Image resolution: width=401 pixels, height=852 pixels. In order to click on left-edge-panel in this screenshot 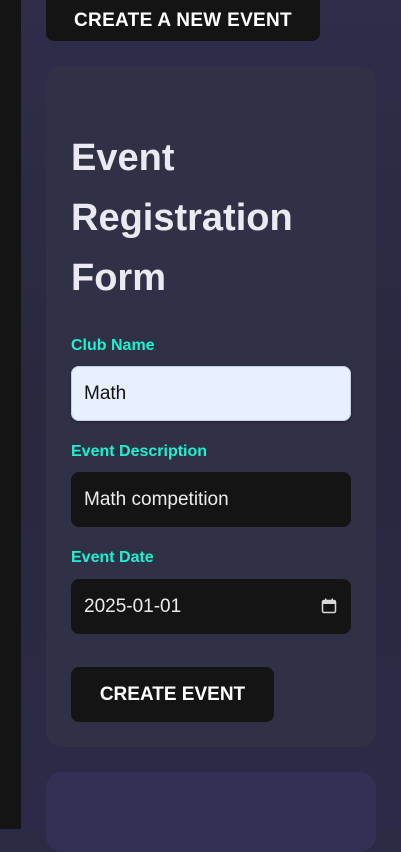, I will do `click(10, 414)`.